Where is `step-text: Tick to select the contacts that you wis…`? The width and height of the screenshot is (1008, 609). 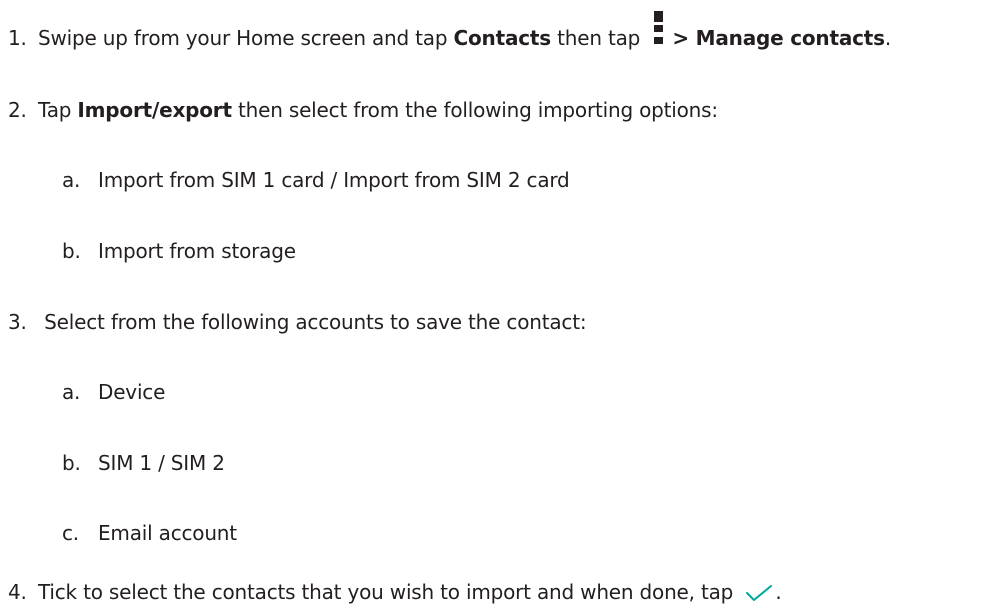 step-text: Tick to select the contacts that you wis… is located at coordinates (389, 592).